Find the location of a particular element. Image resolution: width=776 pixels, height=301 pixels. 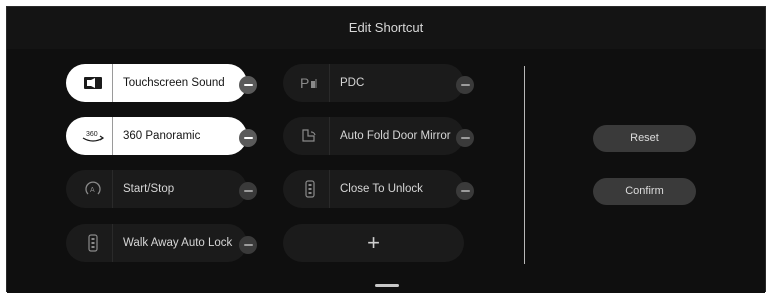

svg-text: A is located at coordinates (92, 190).